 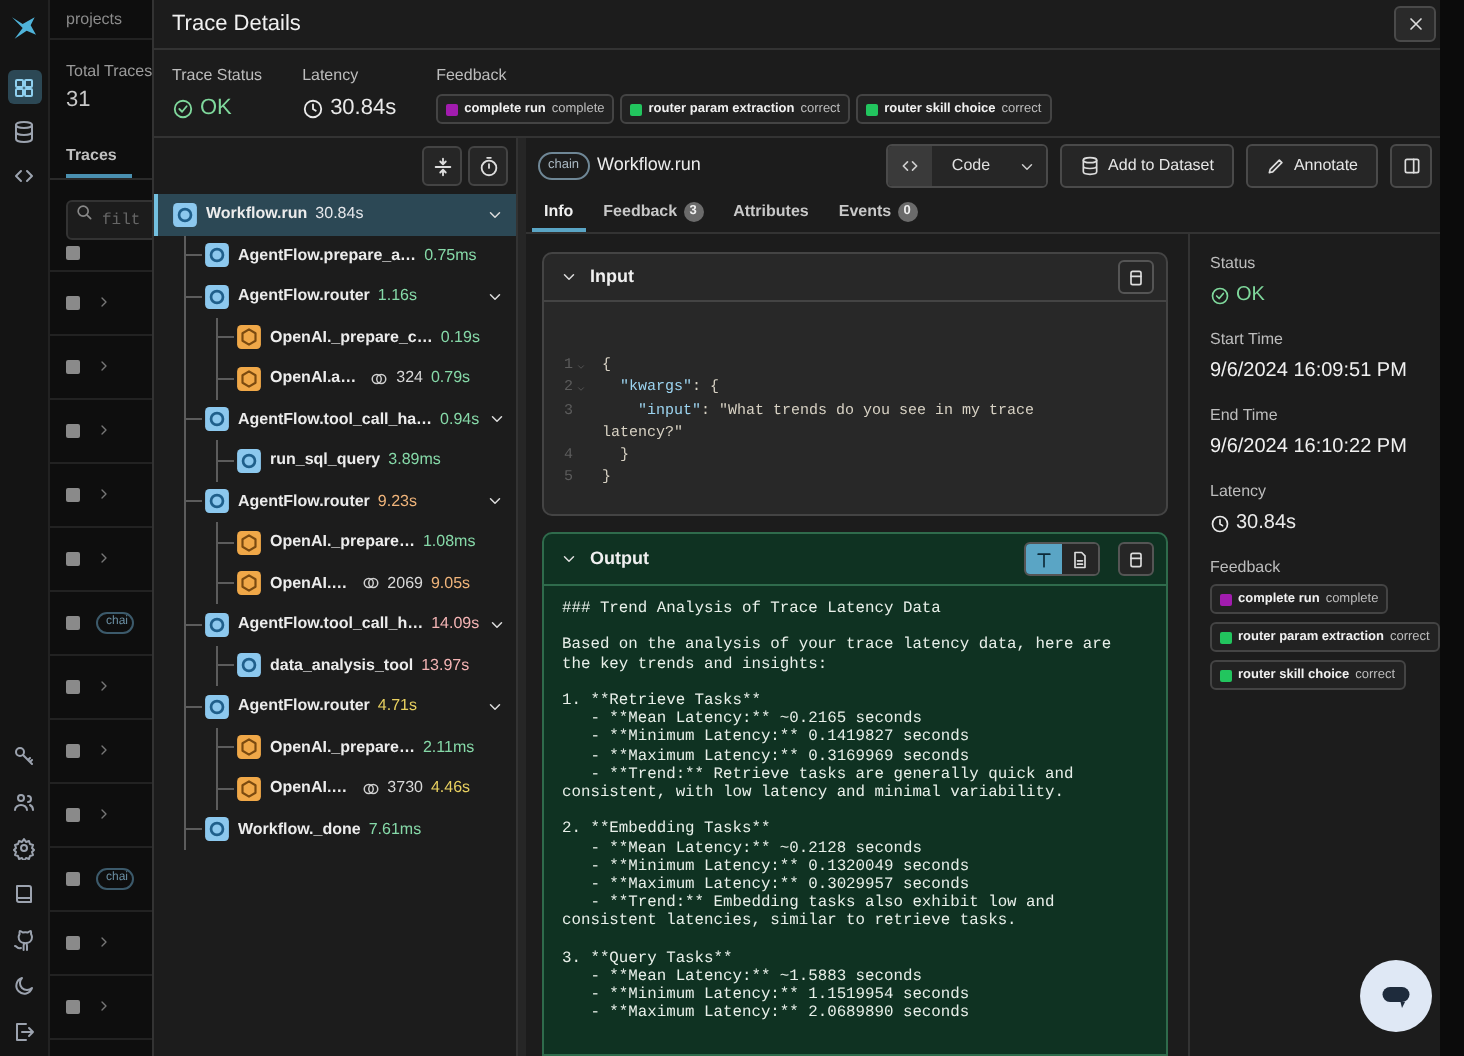 I want to click on code-icon, so click(x=909, y=166).